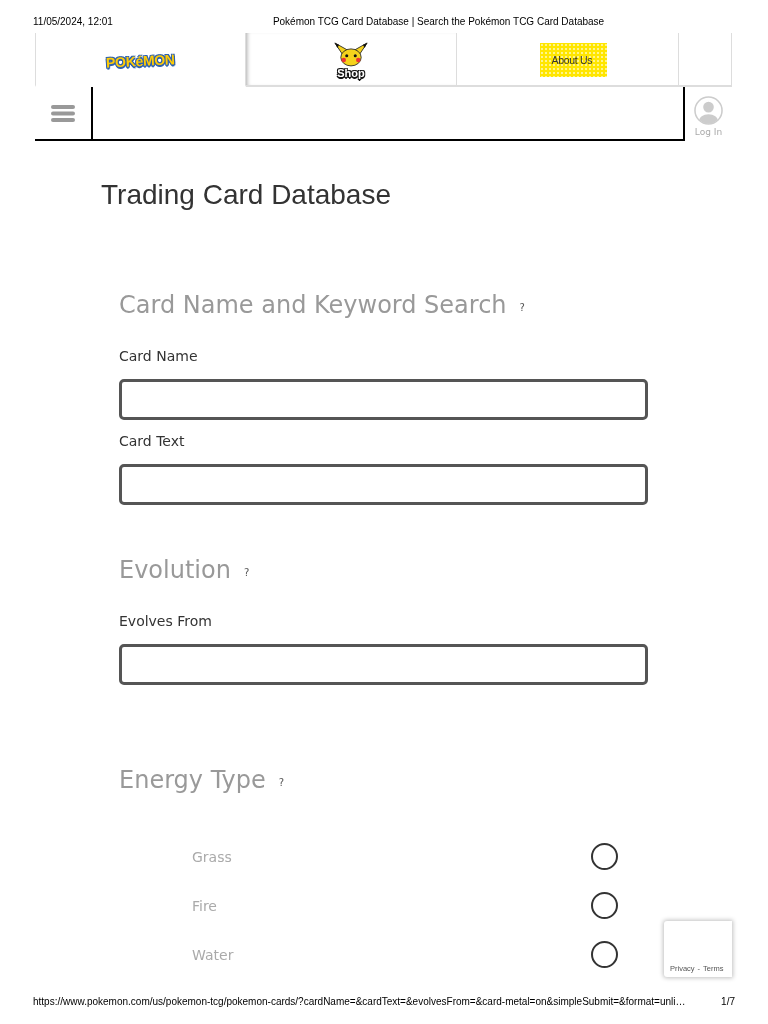 This screenshot has height=1024, width=768. I want to click on nav-tab: About Us, so click(568, 60).